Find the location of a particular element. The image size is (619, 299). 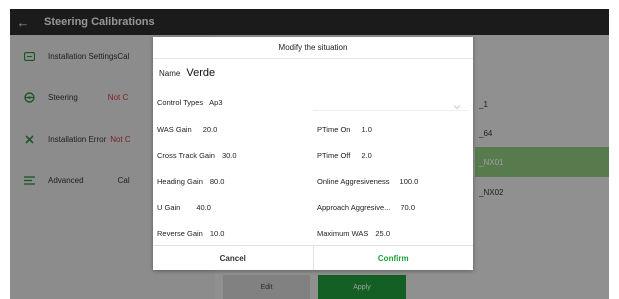

param-value: 10.0 is located at coordinates (217, 233).